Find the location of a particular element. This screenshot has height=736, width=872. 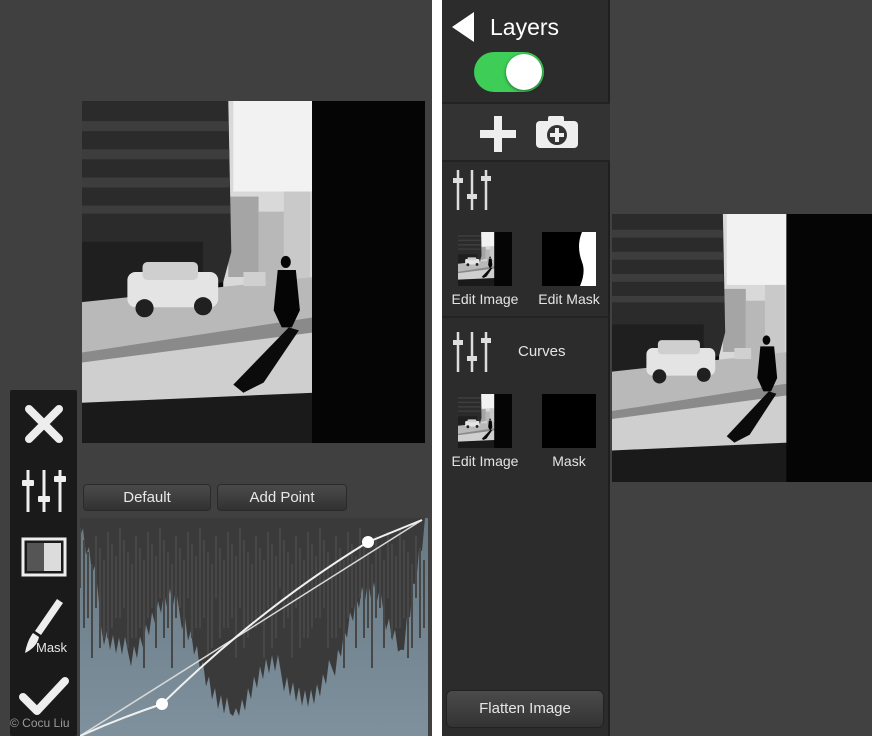

curve-point-highlights is located at coordinates (368, 542).